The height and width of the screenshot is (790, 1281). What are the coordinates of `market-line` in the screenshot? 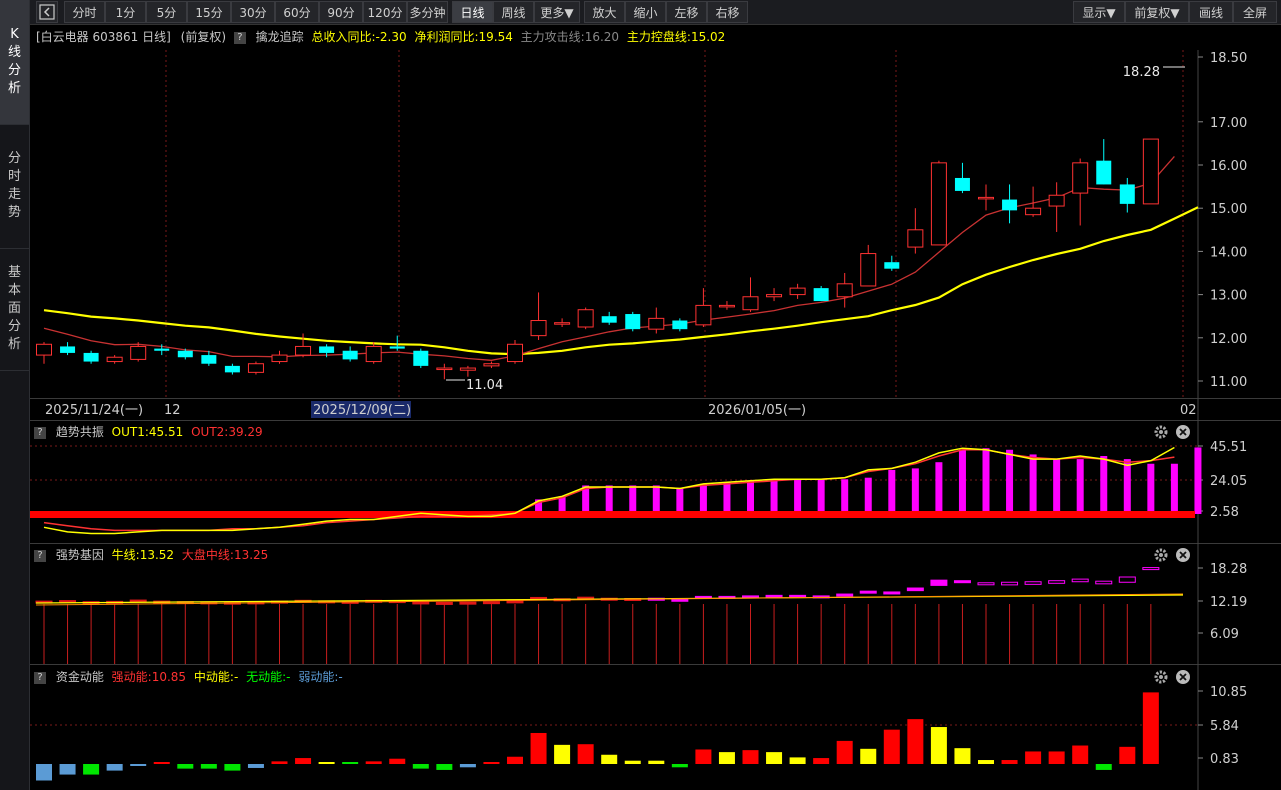 It's located at (609, 599).